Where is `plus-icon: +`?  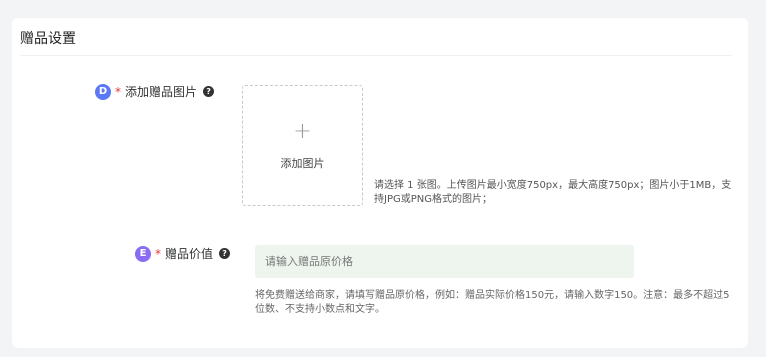 plus-icon: + is located at coordinates (302, 131).